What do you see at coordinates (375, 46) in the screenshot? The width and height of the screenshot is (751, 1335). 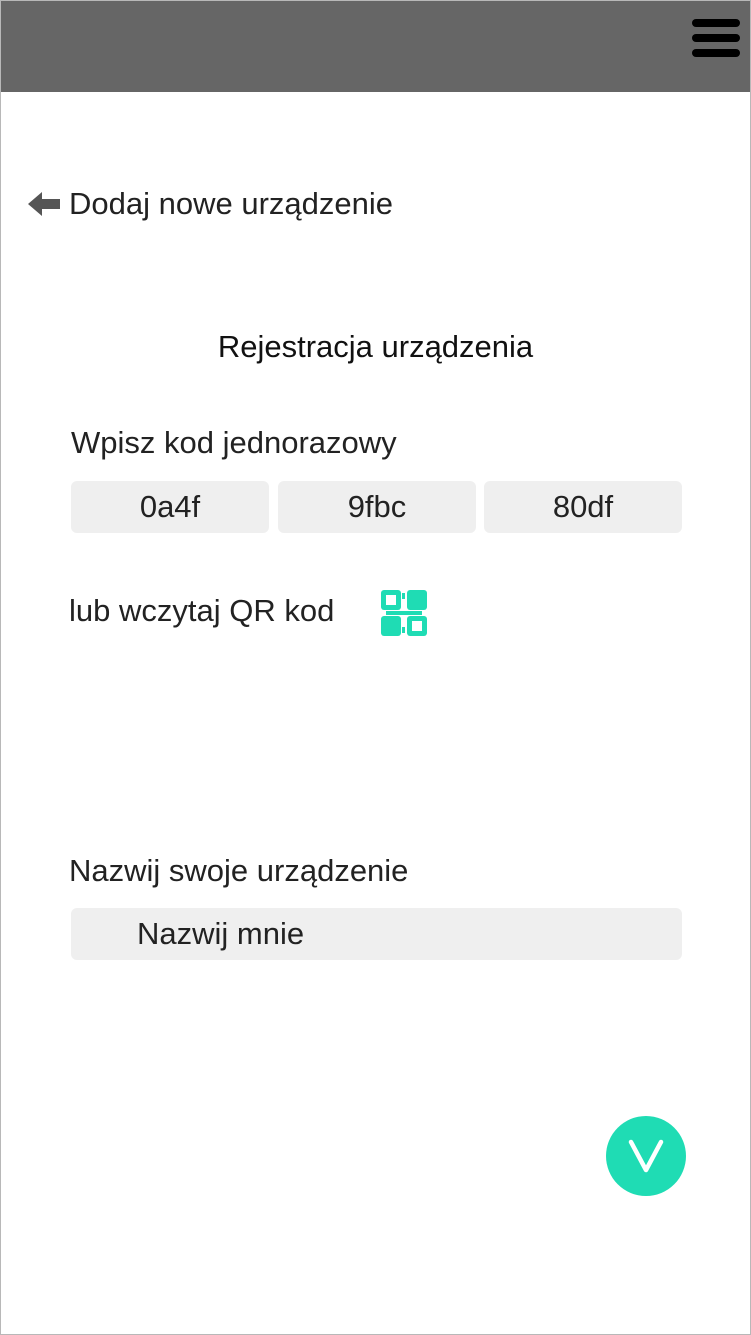 I see `top-bar` at bounding box center [375, 46].